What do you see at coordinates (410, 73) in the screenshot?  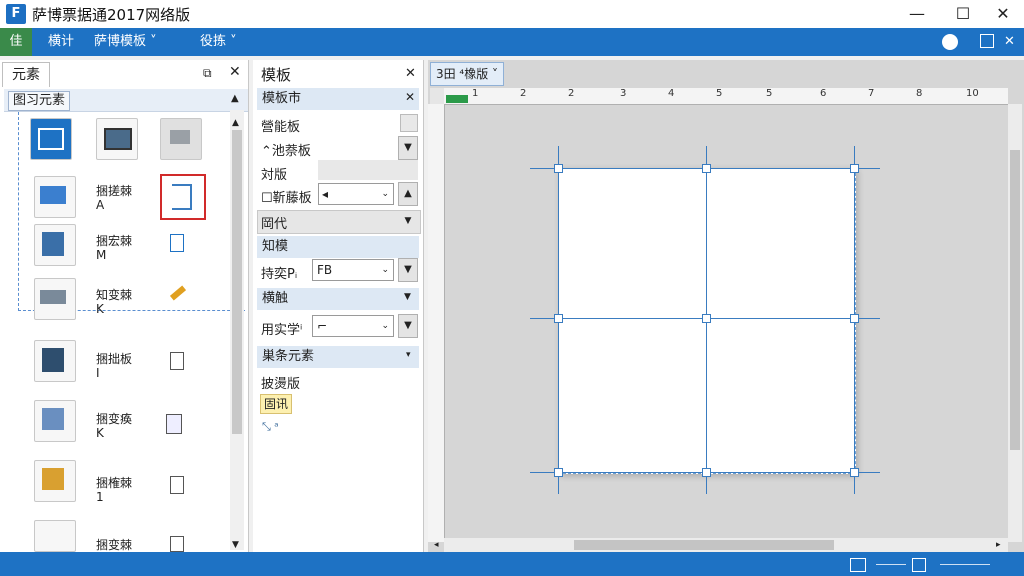 I see `template-close-icon: ✕` at bounding box center [410, 73].